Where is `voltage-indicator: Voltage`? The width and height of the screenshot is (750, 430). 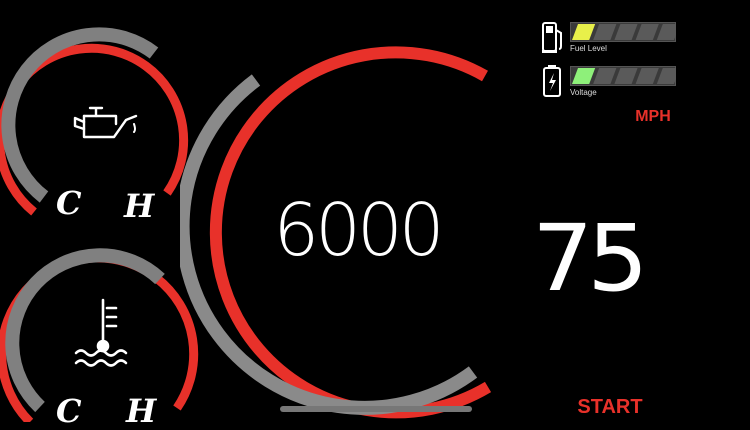 voltage-indicator: Voltage is located at coordinates (610, 82).